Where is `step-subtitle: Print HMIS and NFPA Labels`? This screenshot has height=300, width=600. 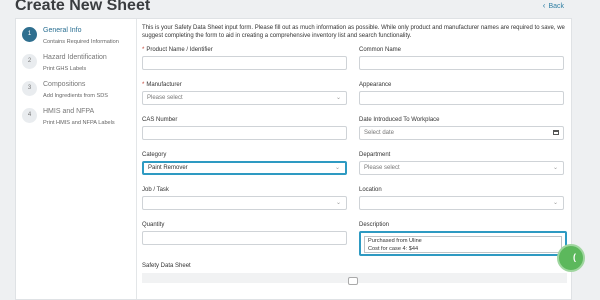 step-subtitle: Print HMIS and NFPA Labels is located at coordinates (79, 123).